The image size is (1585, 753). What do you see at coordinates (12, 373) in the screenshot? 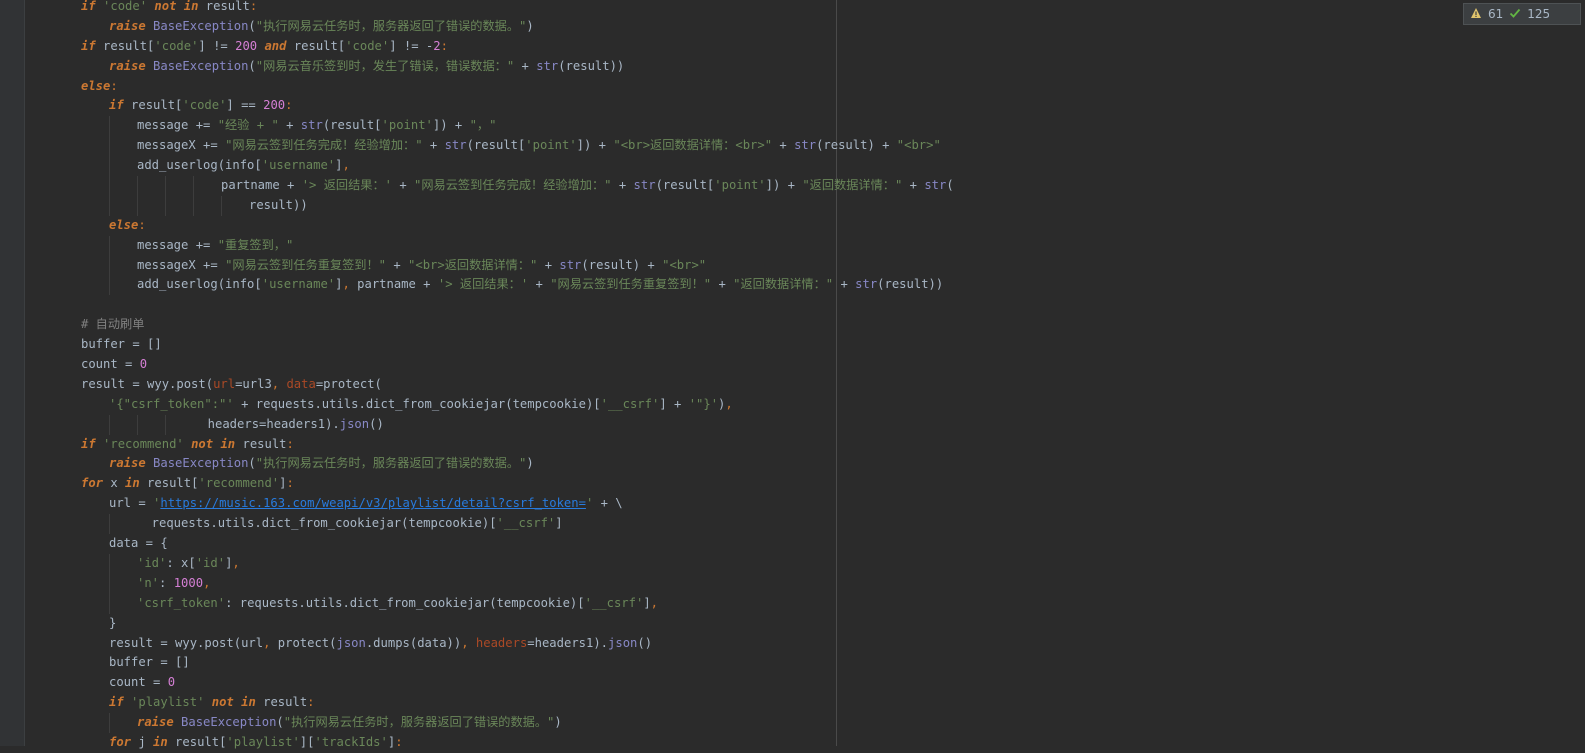
I see `editor-gutter` at bounding box center [12, 373].